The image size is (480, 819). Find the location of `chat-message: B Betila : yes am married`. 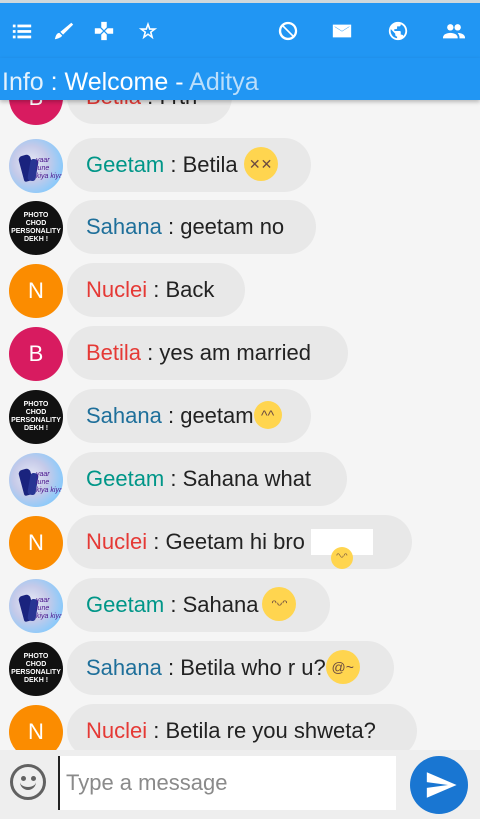

chat-message: B Betila : yes am married is located at coordinates (240, 354).